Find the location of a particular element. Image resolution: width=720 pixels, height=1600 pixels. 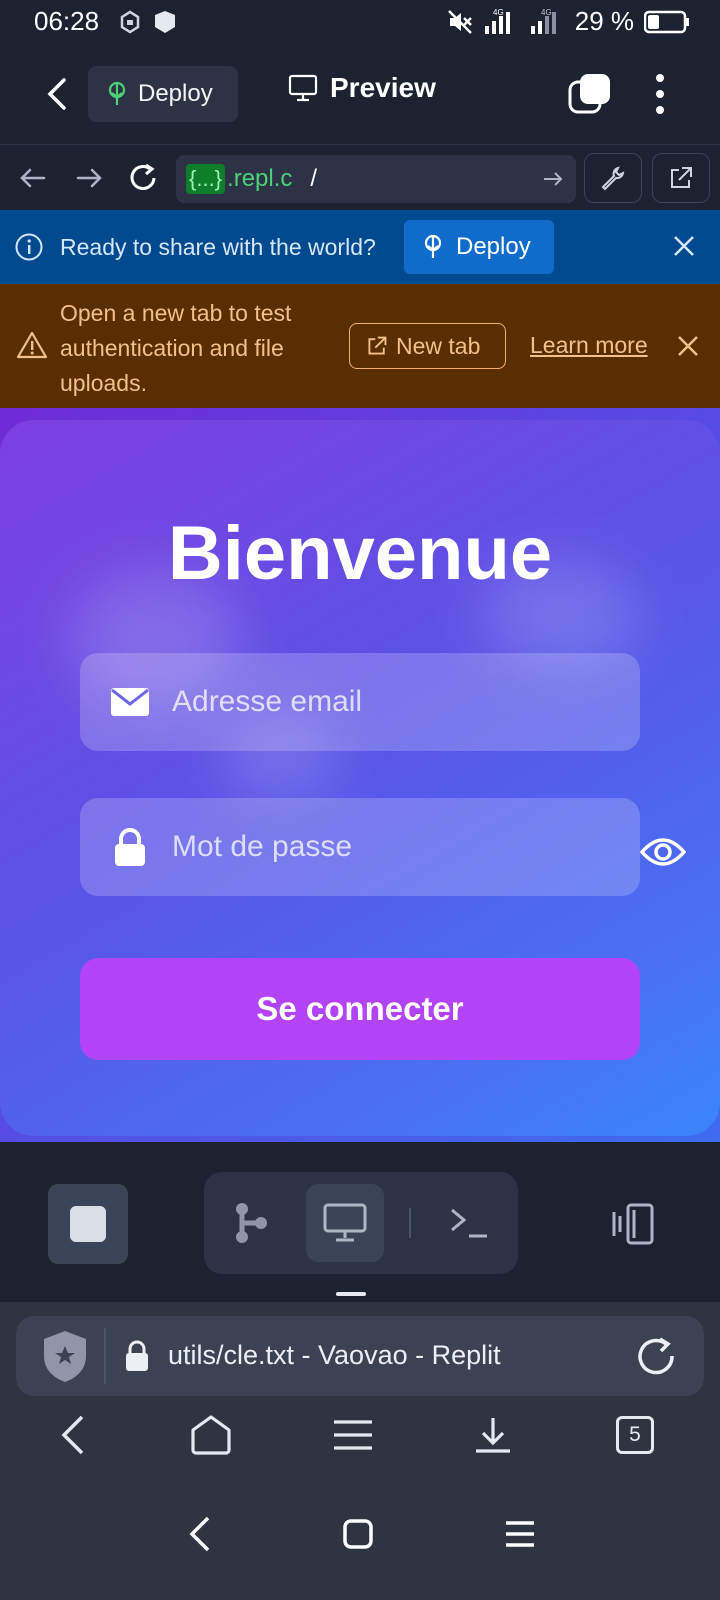

warning-icon is located at coordinates (32, 345).